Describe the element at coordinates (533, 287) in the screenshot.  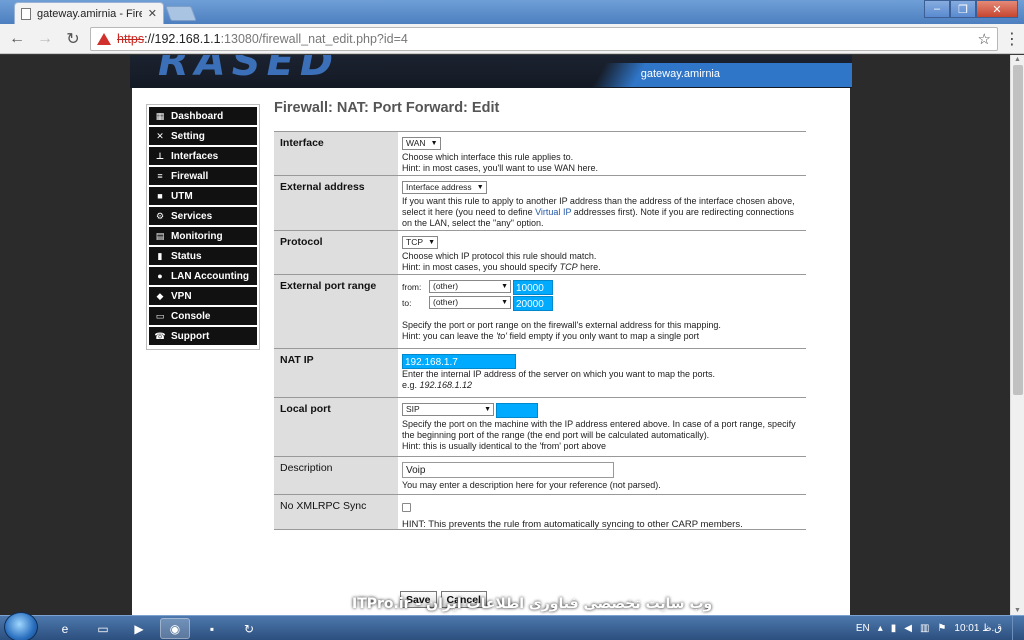
I see `from-port-input: 10000` at that location.